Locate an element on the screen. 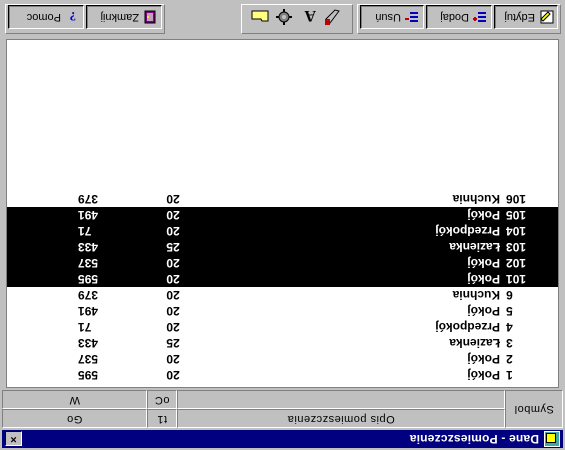 The height and width of the screenshot is (450, 565). header-opis: Opis pomieszczenia is located at coordinates (341, 418).